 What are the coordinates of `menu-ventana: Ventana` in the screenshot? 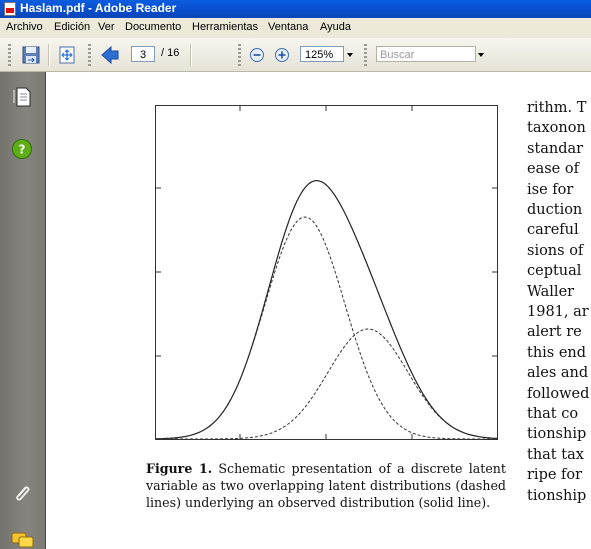 It's located at (288, 27).